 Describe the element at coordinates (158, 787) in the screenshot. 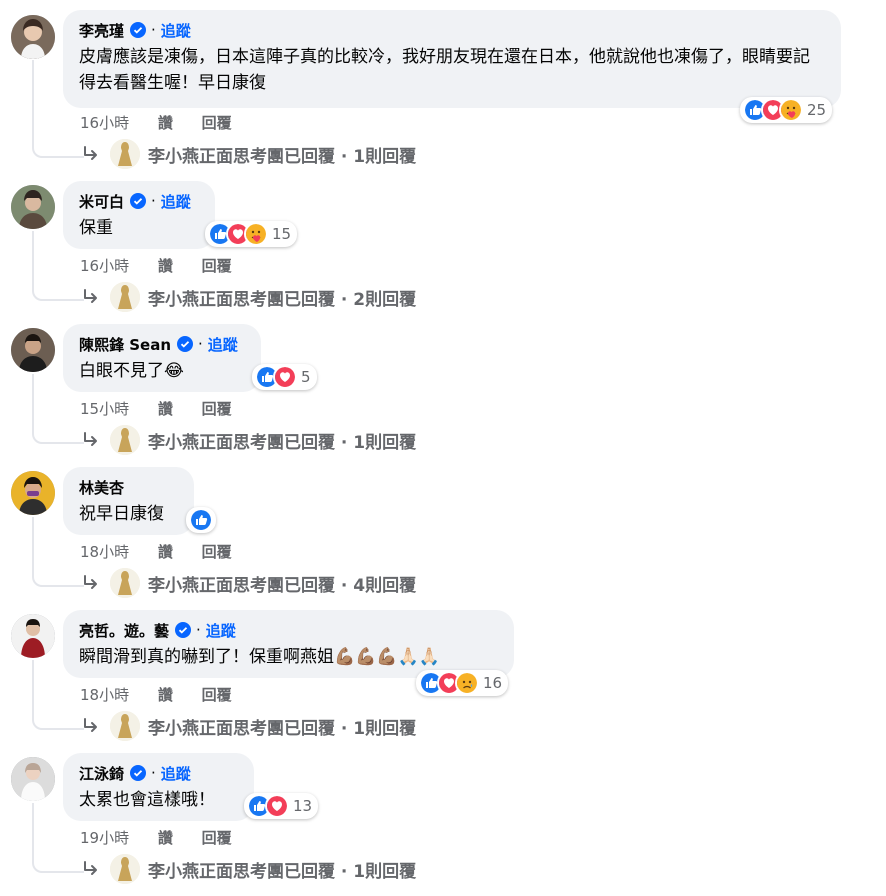

I see `comment-bubble: 江泳錡 · 追蹤 太累也會這樣哦！` at that location.